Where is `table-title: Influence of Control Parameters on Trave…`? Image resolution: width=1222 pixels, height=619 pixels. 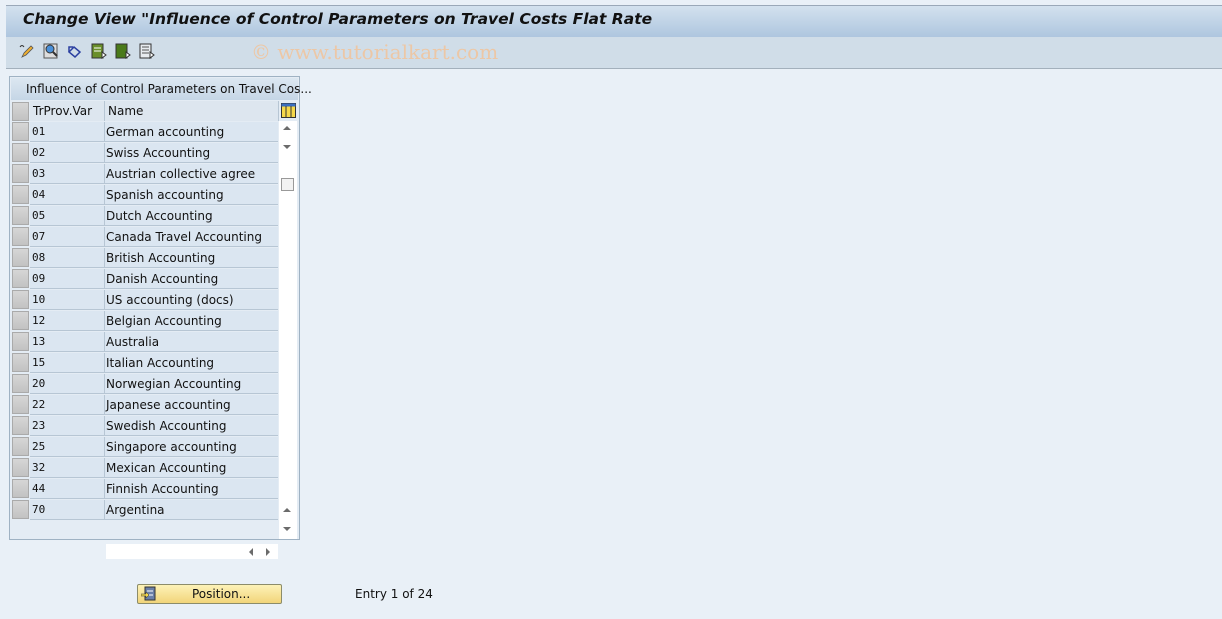 table-title: Influence of Control Parameters on Trave… is located at coordinates (161, 89).